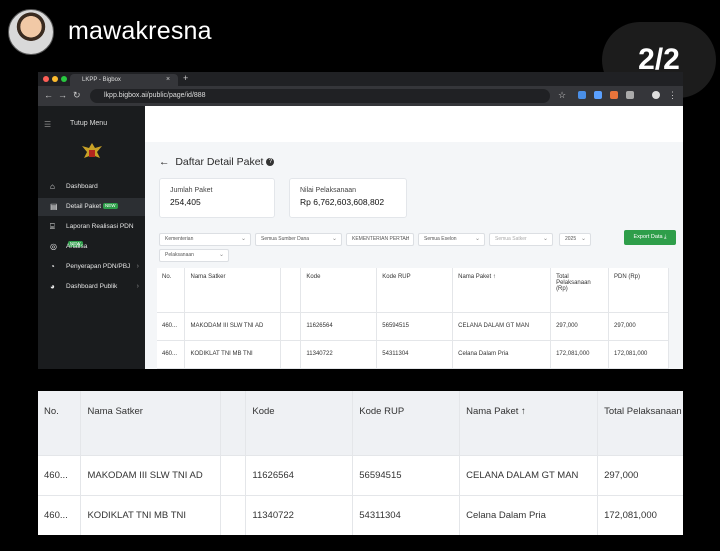 The height and width of the screenshot is (551, 720). I want to click on new-tab-icon: +, so click(185, 78).